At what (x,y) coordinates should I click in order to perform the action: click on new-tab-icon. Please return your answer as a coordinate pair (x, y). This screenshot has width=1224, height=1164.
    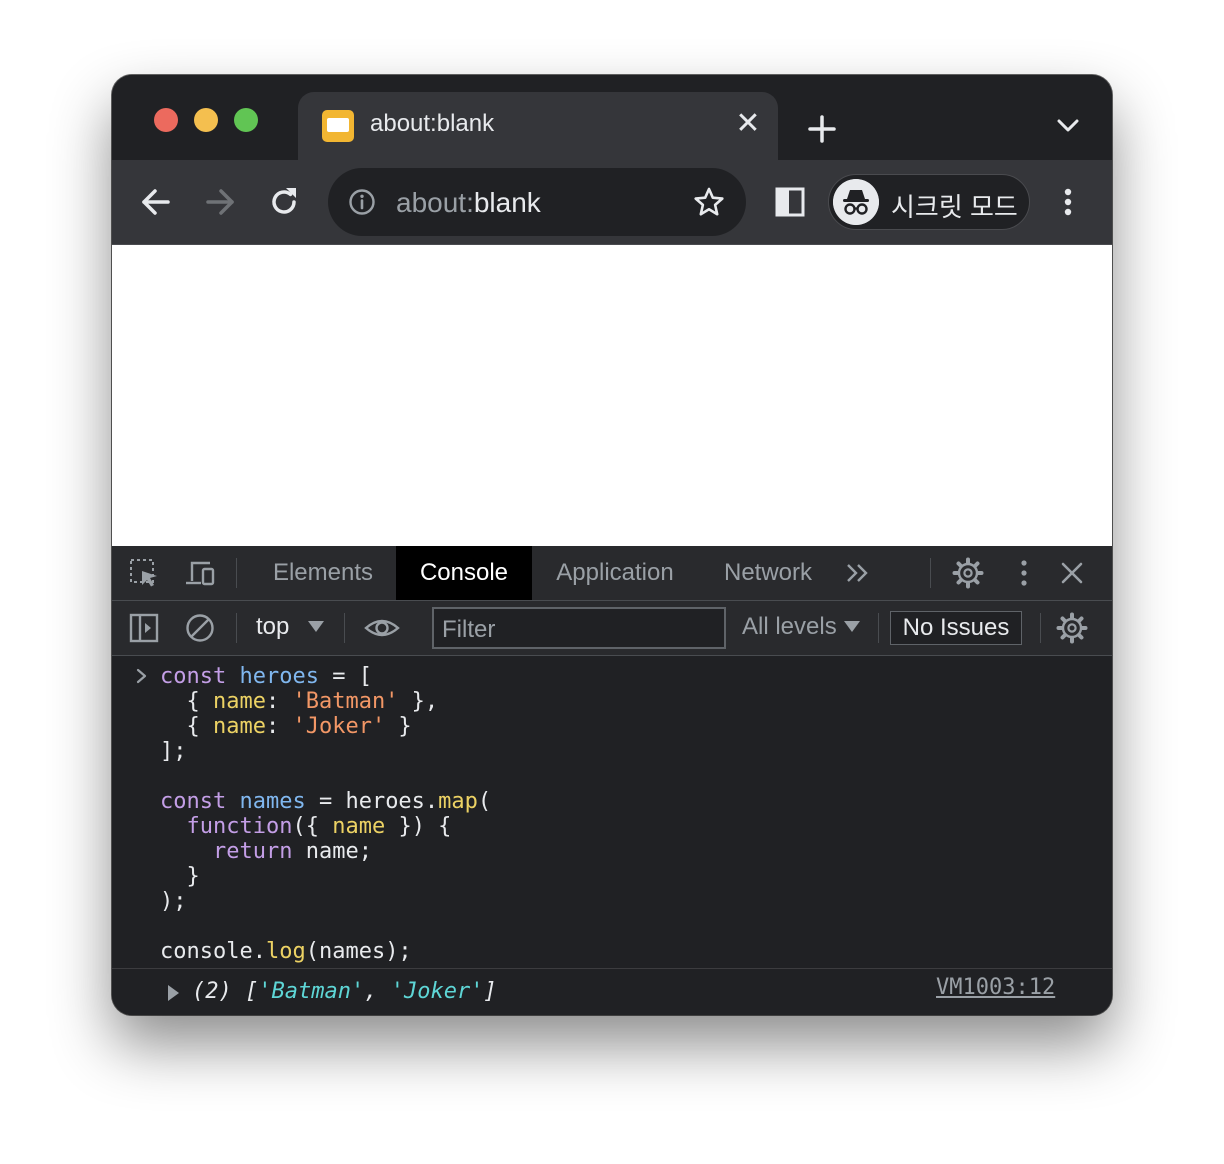
    Looking at the image, I should click on (822, 129).